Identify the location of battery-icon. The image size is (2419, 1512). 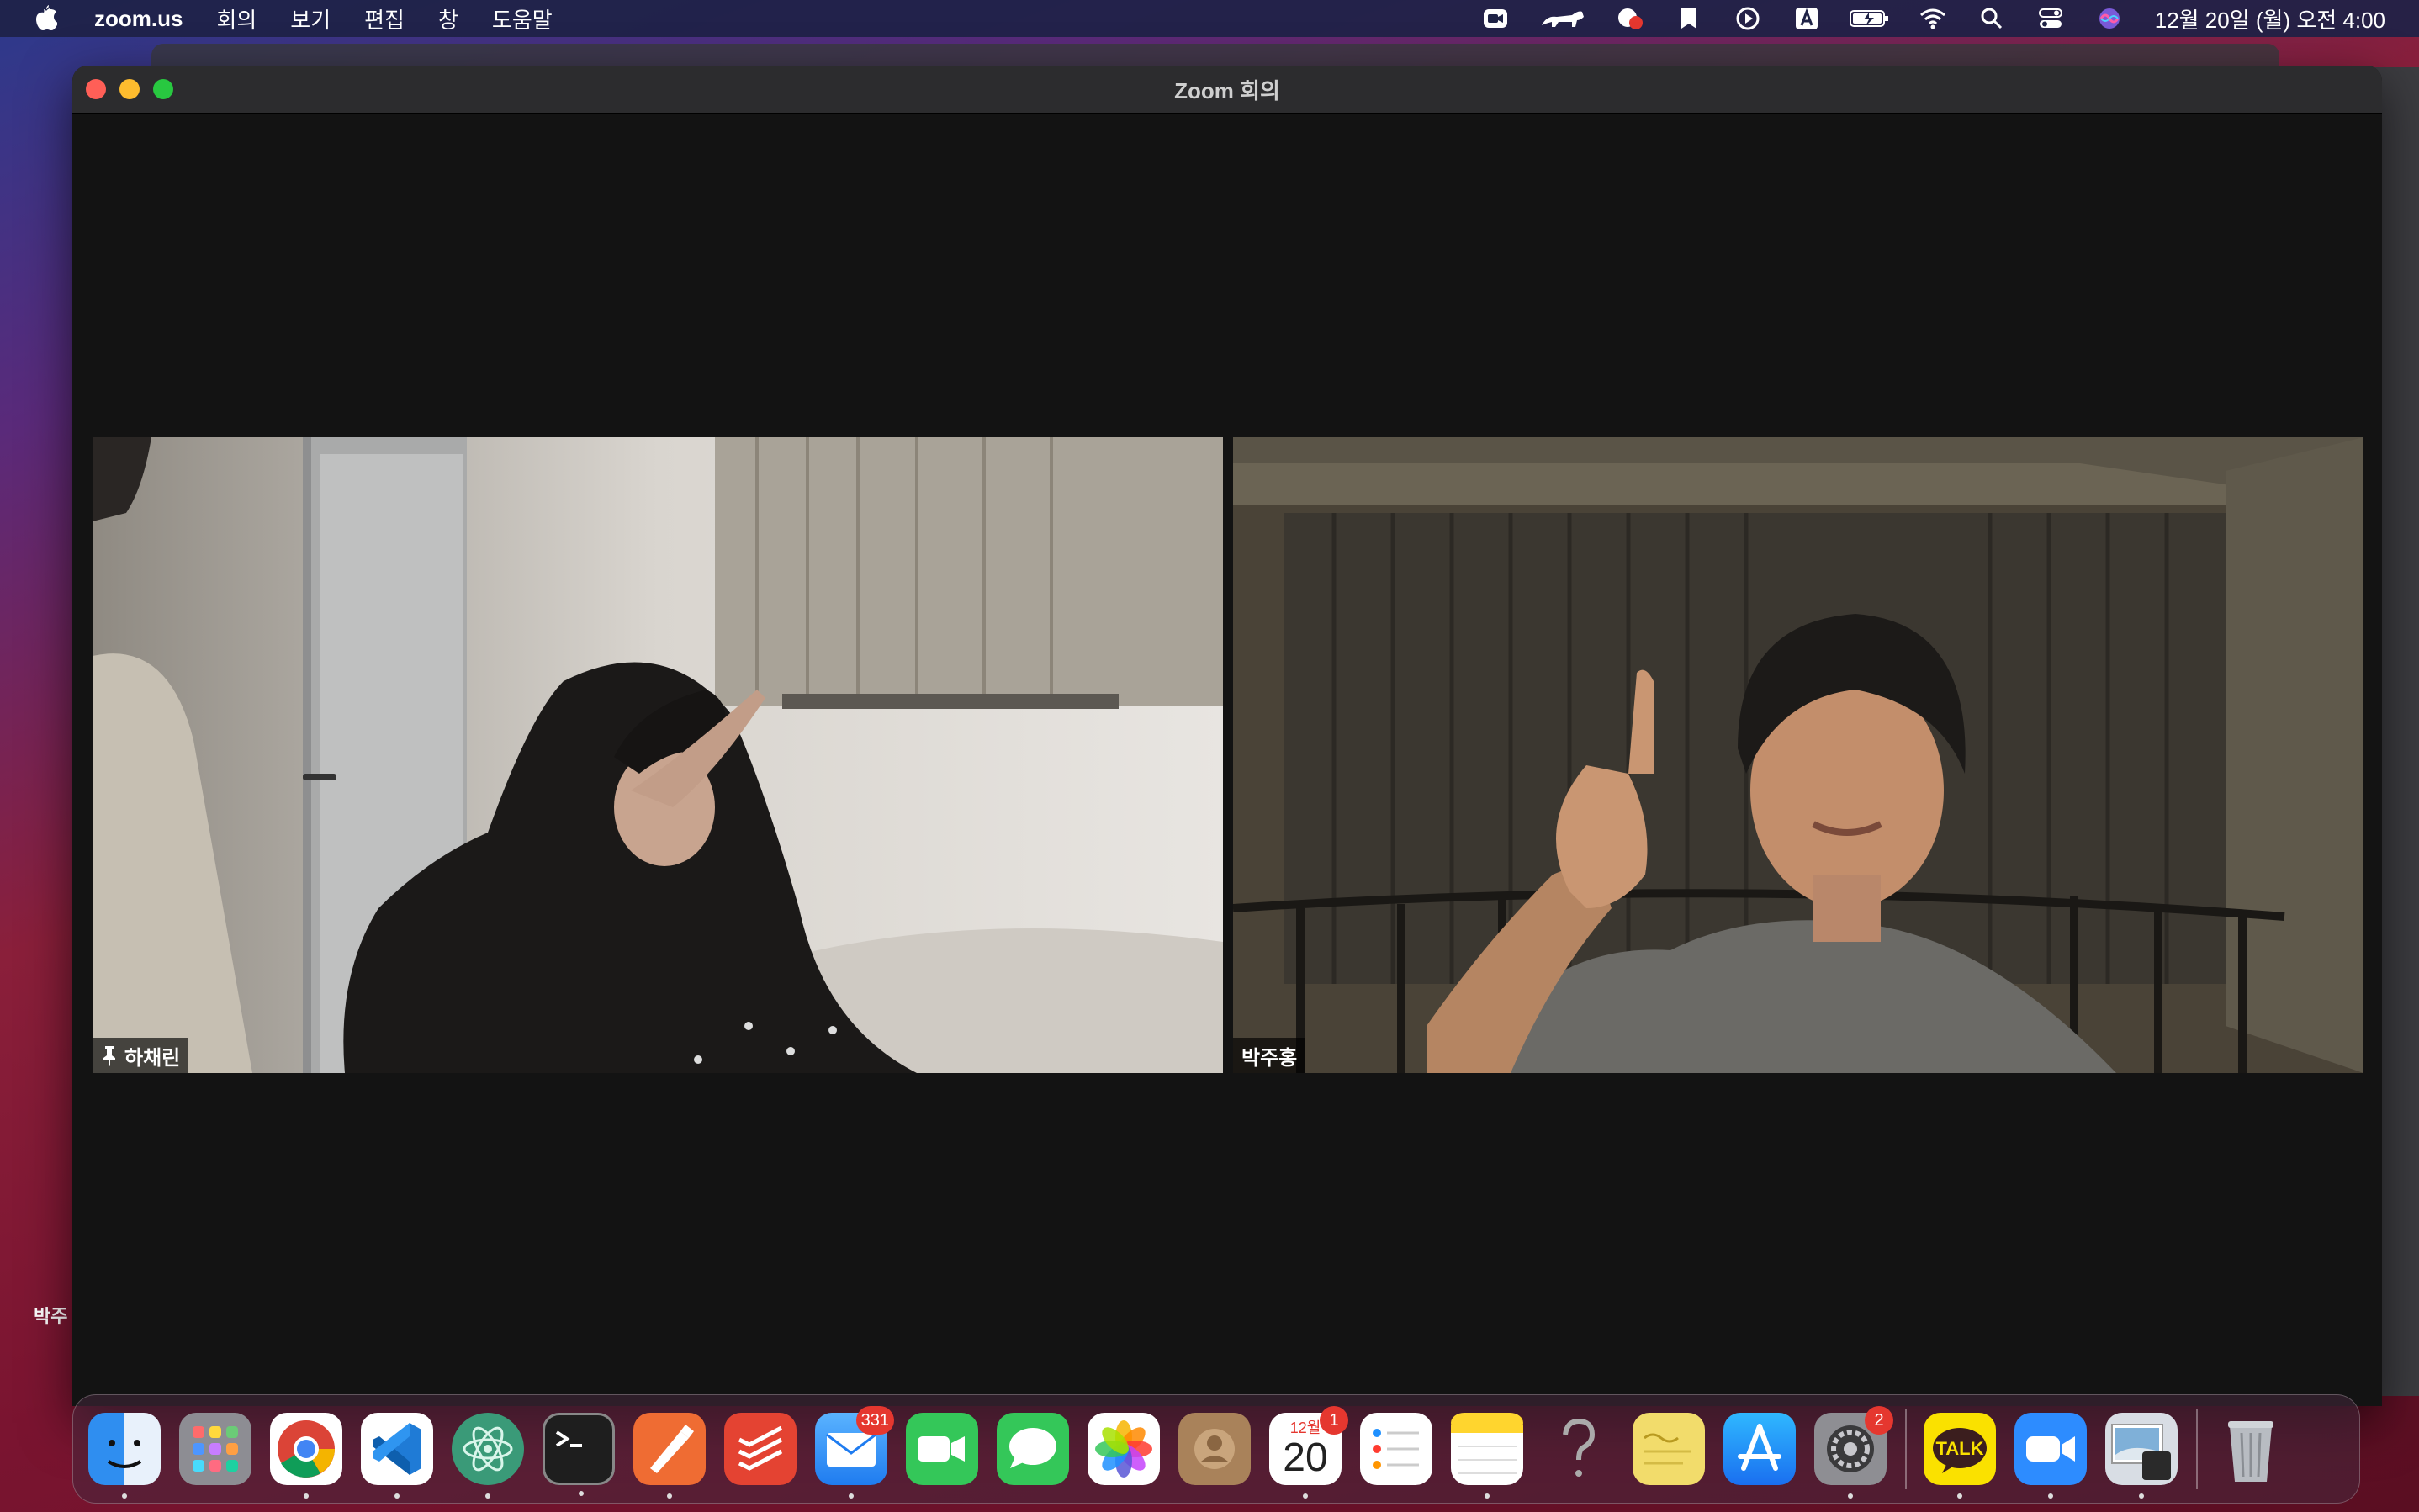
(1870, 18).